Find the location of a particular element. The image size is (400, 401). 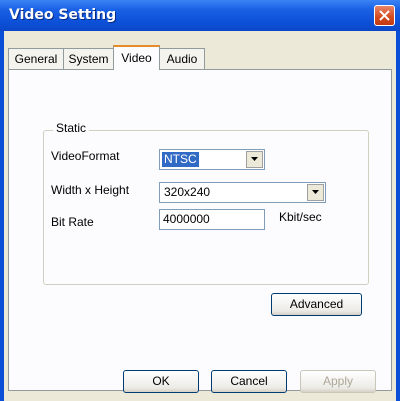

advanced-button-label: Advanced is located at coordinates (316, 304).